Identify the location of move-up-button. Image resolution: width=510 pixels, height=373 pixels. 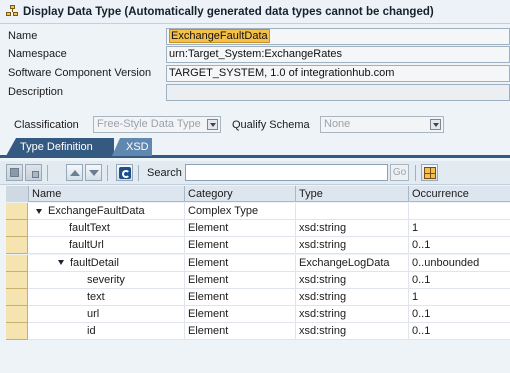
(74, 172).